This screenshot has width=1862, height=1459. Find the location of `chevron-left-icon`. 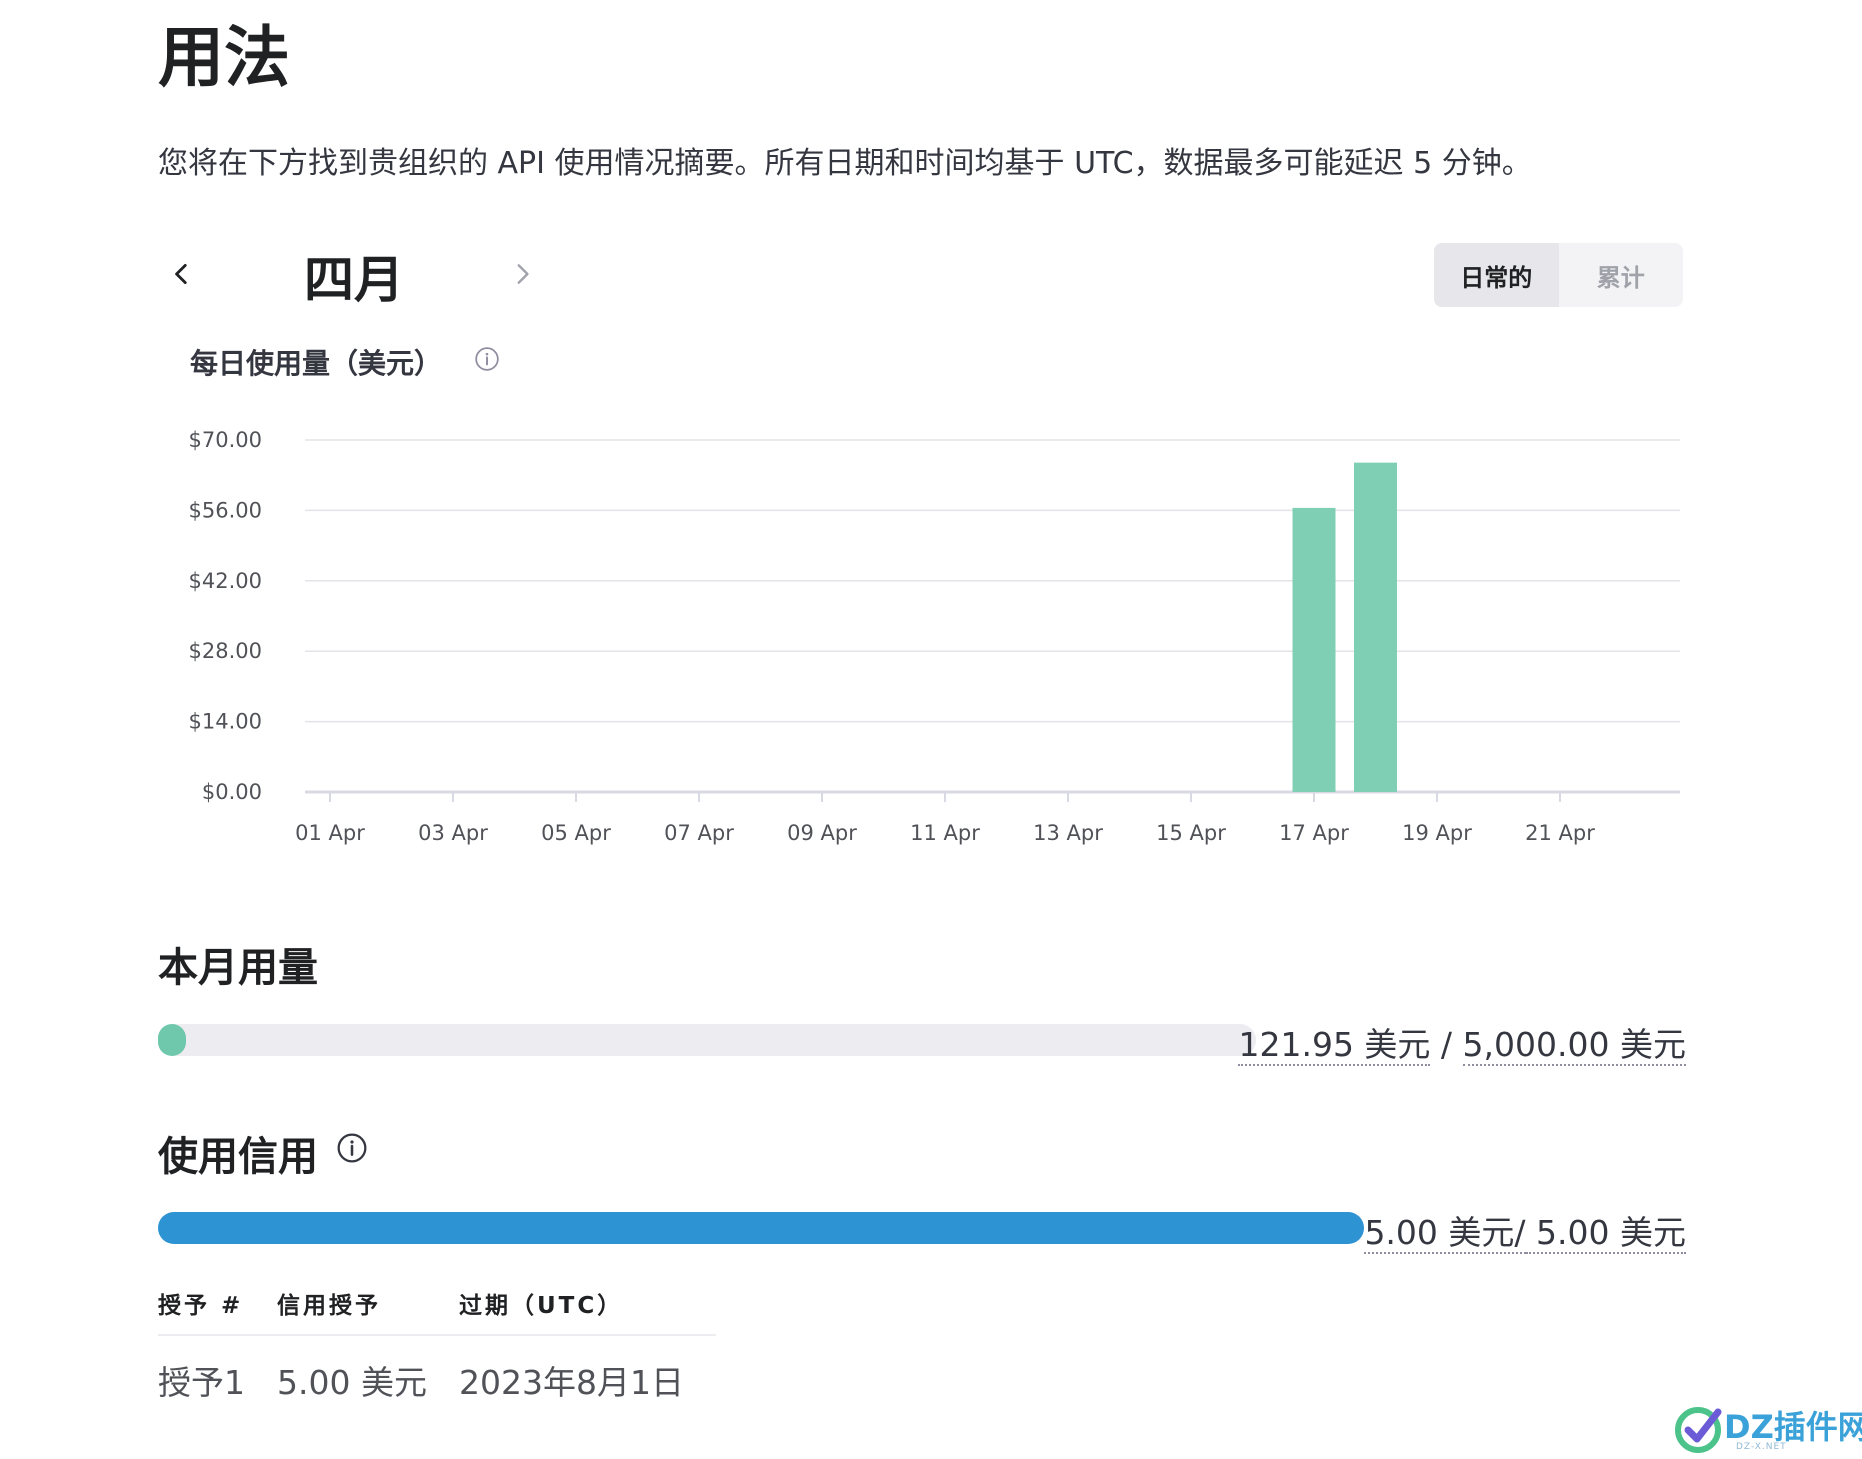

chevron-left-icon is located at coordinates (181, 274).